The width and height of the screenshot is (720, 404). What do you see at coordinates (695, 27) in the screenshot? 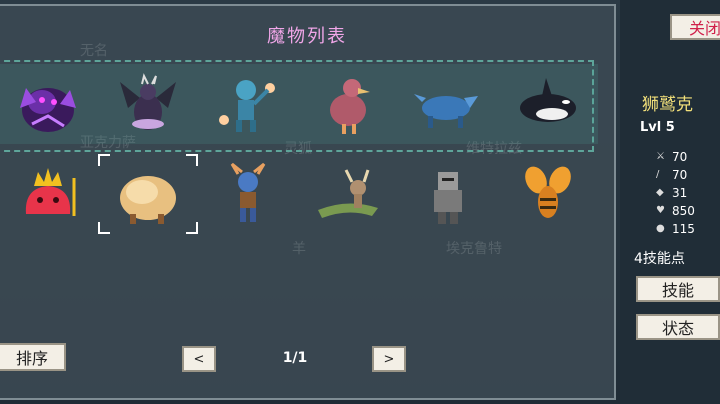
I see `close-button: 关闭` at bounding box center [695, 27].